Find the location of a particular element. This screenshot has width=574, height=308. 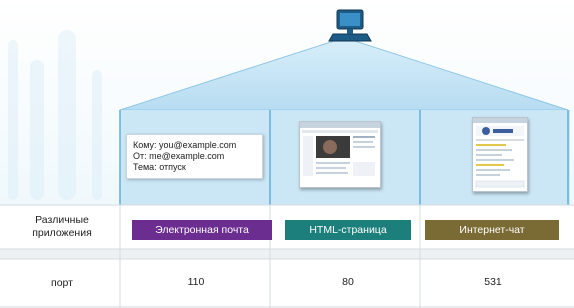

web-page-thumbnail is located at coordinates (340, 154).